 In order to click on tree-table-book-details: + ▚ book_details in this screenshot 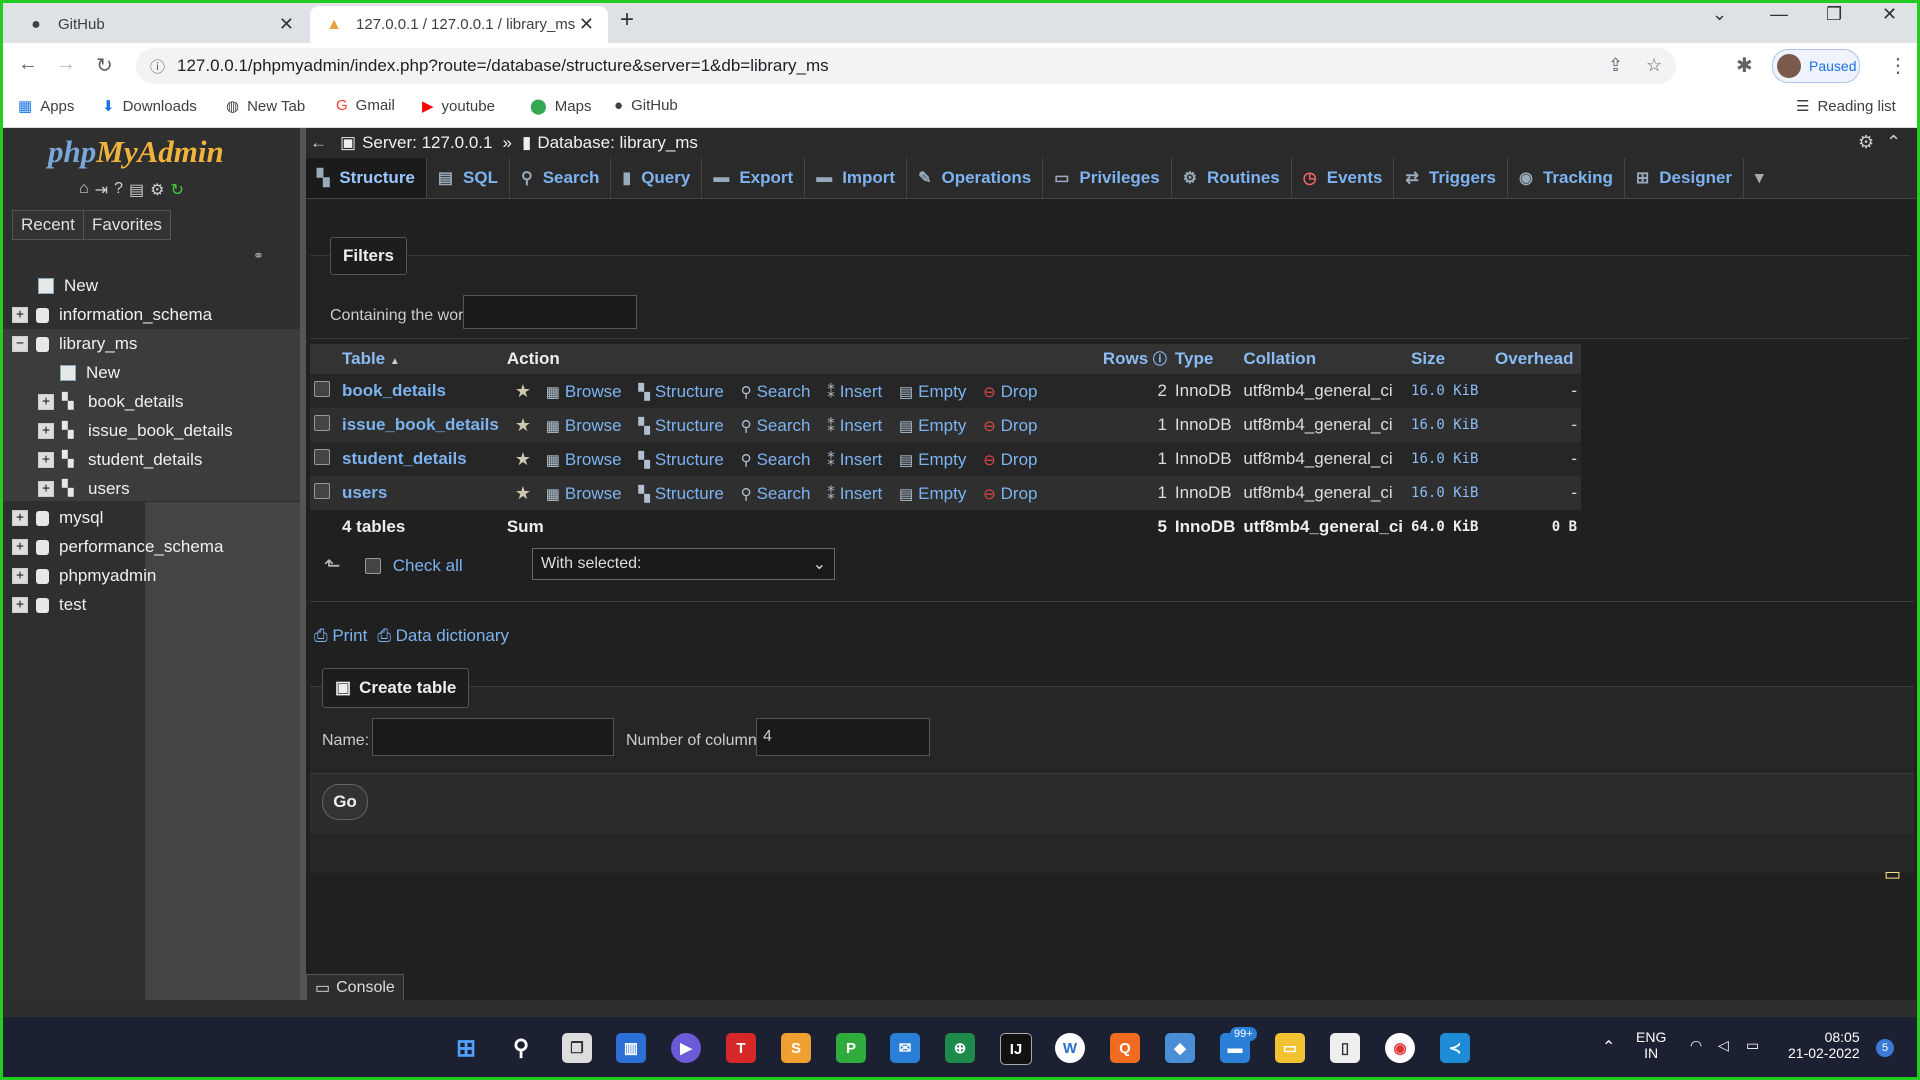, I will do `click(110, 402)`.